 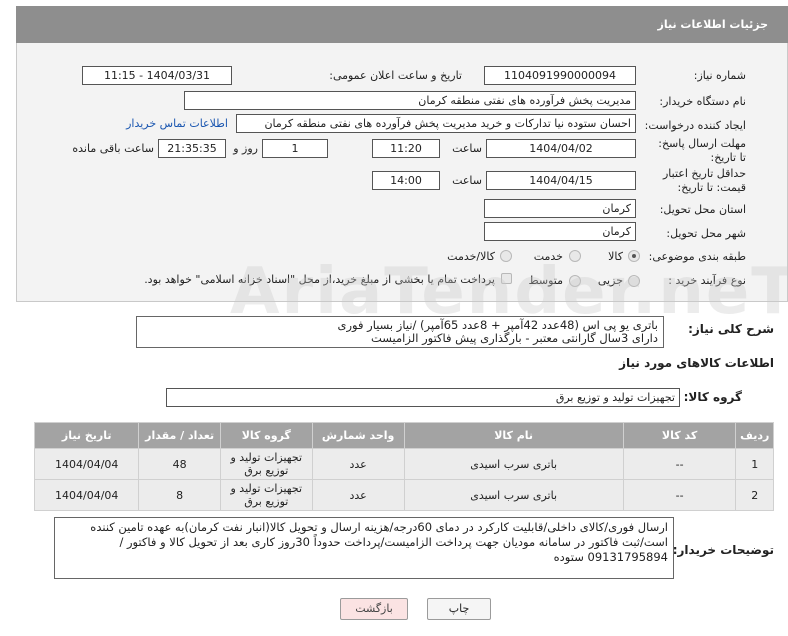 I want to click on city-label: شهر محل تحویل:, so click(x=706, y=233).